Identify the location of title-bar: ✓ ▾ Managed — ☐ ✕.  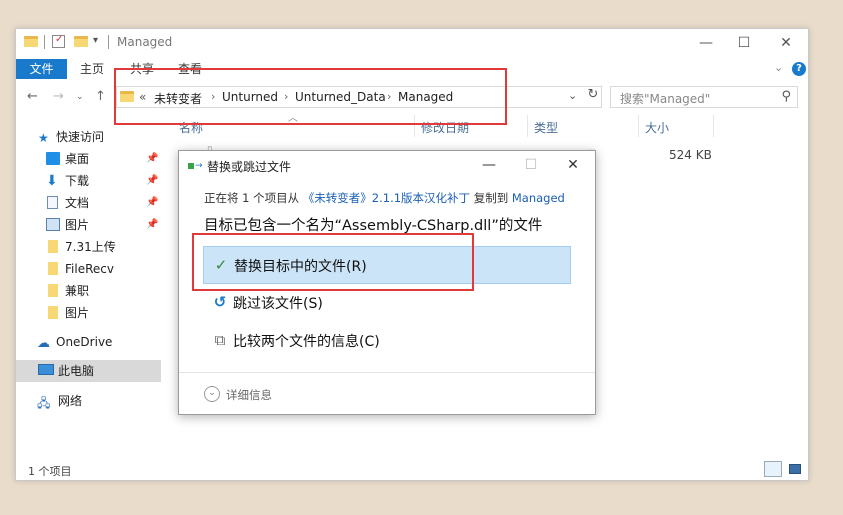
(412, 43).